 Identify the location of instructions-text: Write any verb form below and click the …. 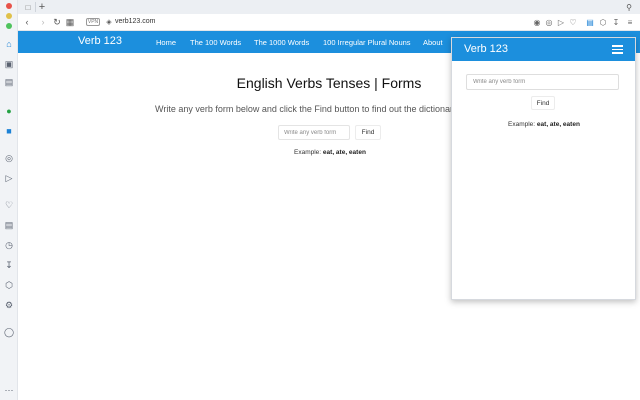
(305, 109).